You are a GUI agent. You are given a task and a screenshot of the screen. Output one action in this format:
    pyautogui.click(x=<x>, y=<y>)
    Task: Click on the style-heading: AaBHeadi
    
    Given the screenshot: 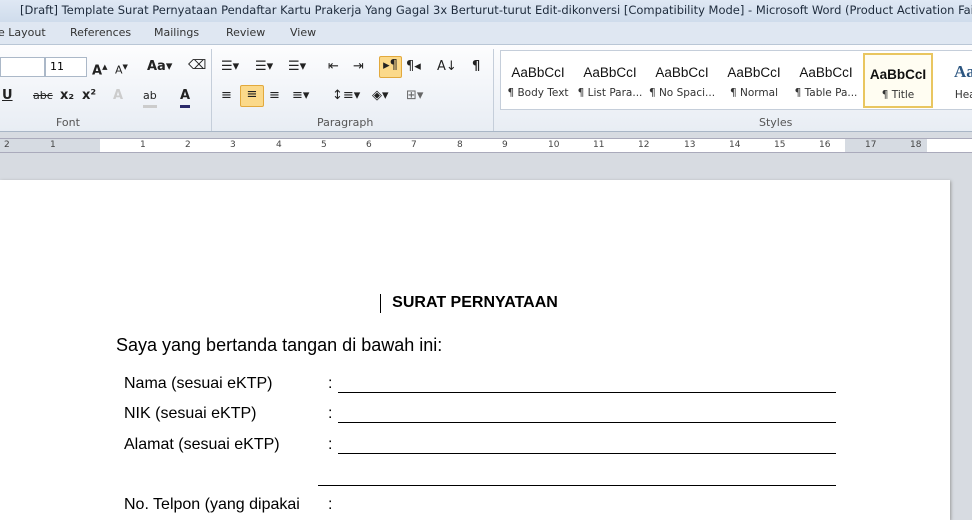 What is the action you would take?
    pyautogui.click(x=953, y=80)
    